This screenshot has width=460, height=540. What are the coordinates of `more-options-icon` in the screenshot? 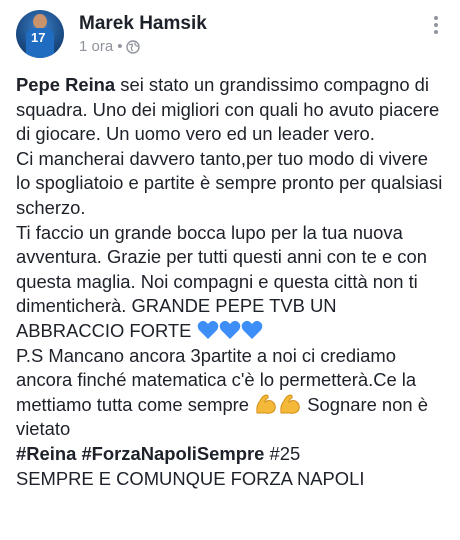 It's located at (436, 25).